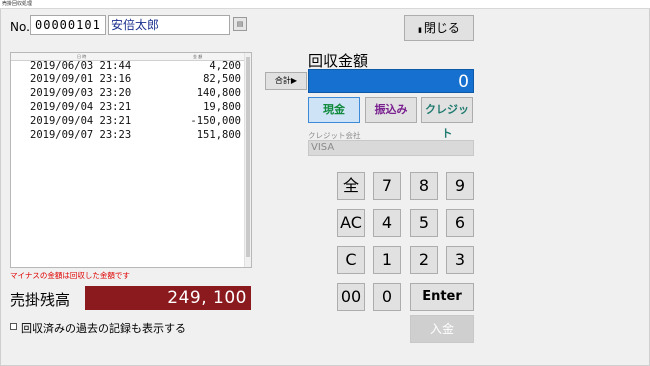 This screenshot has width=650, height=366. What do you see at coordinates (334, 110) in the screenshot?
I see `cash-button: 現金` at bounding box center [334, 110].